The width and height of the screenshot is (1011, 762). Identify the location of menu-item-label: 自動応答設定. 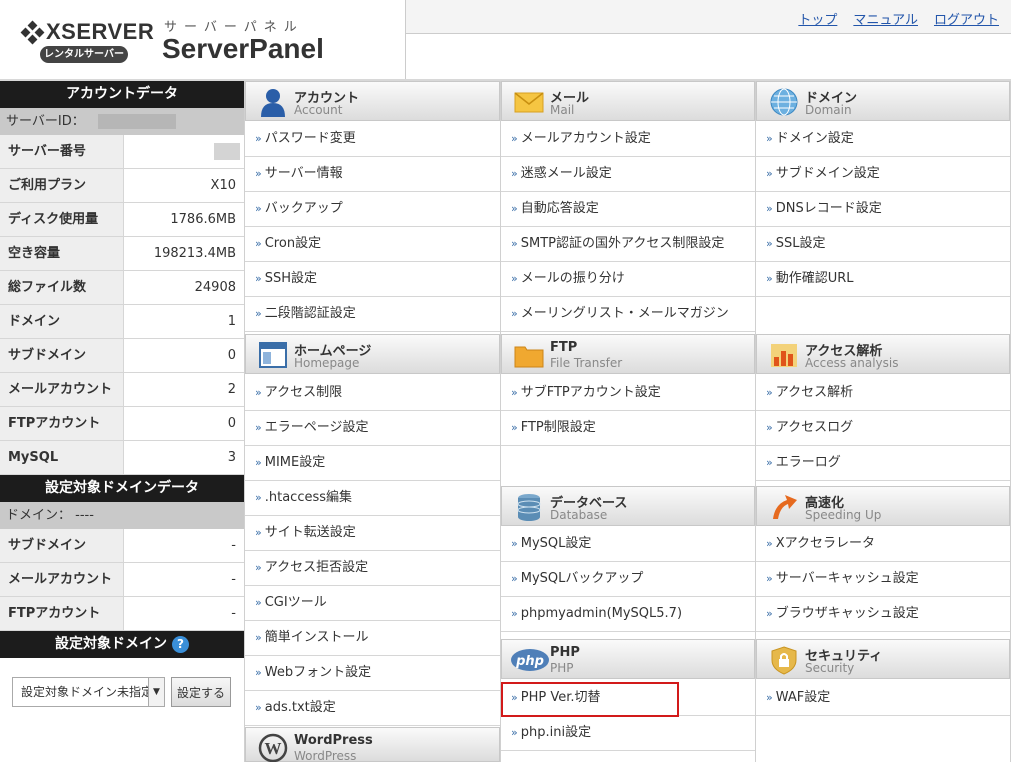
(559, 208).